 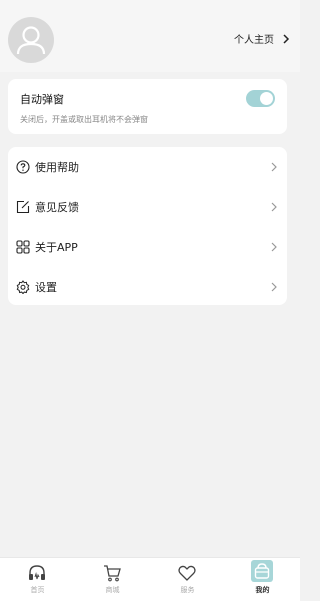 I want to click on avatar, so click(x=31, y=40).